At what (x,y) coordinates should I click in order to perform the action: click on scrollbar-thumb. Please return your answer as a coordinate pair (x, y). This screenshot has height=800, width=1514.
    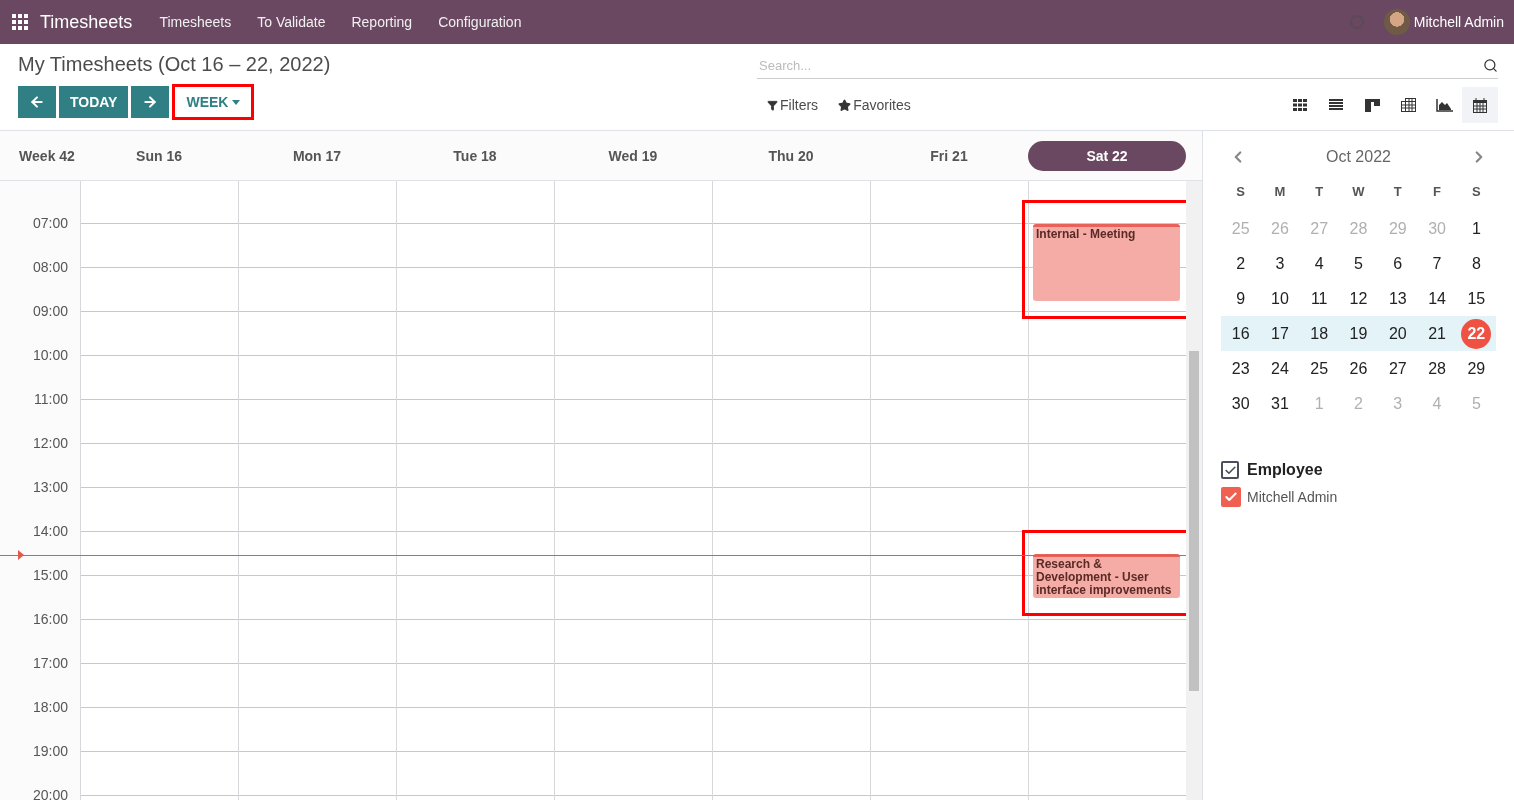
    Looking at the image, I should click on (1194, 521).